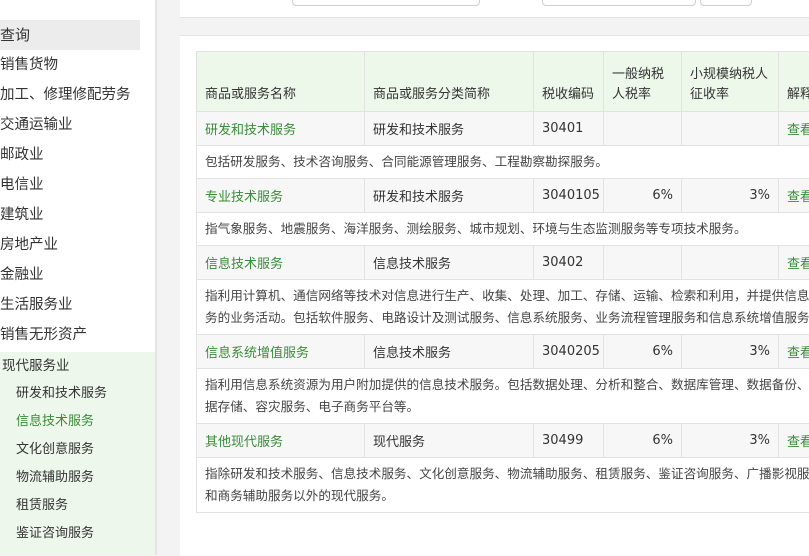 This screenshot has height=556, width=809. What do you see at coordinates (55, 422) in the screenshot?
I see `sidebar-subitem-it: 信息技术服务` at bounding box center [55, 422].